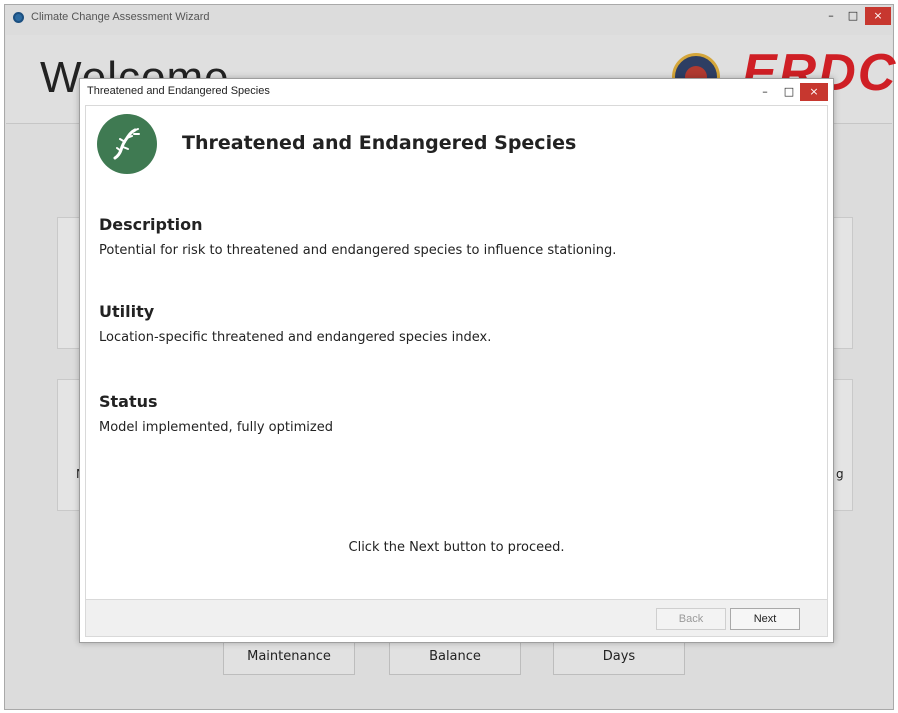 Image resolution: width=898 pixels, height=713 pixels. Describe the element at coordinates (878, 16) in the screenshot. I see `close-button: ×` at that location.